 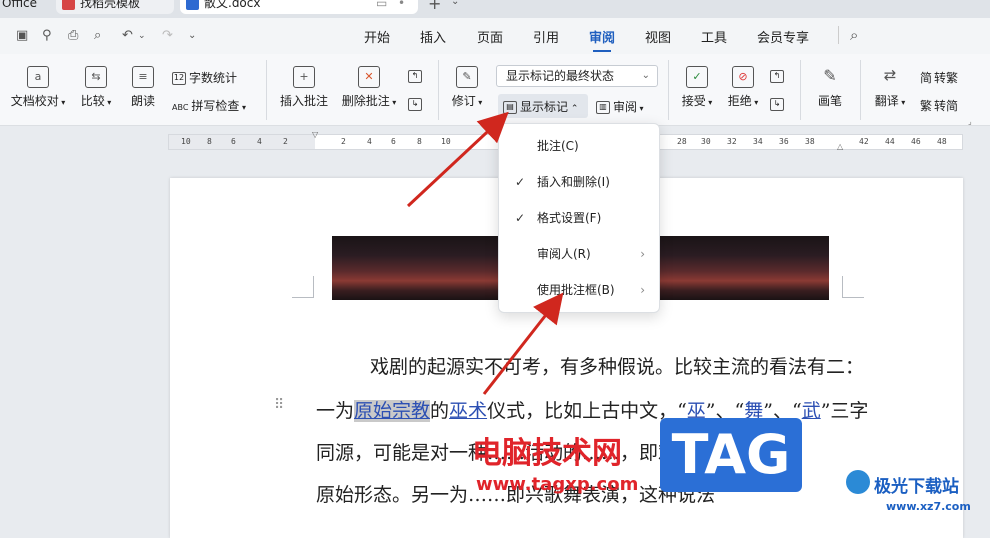 I want to click on arrow-to-show-markup, so click(x=457, y=159).